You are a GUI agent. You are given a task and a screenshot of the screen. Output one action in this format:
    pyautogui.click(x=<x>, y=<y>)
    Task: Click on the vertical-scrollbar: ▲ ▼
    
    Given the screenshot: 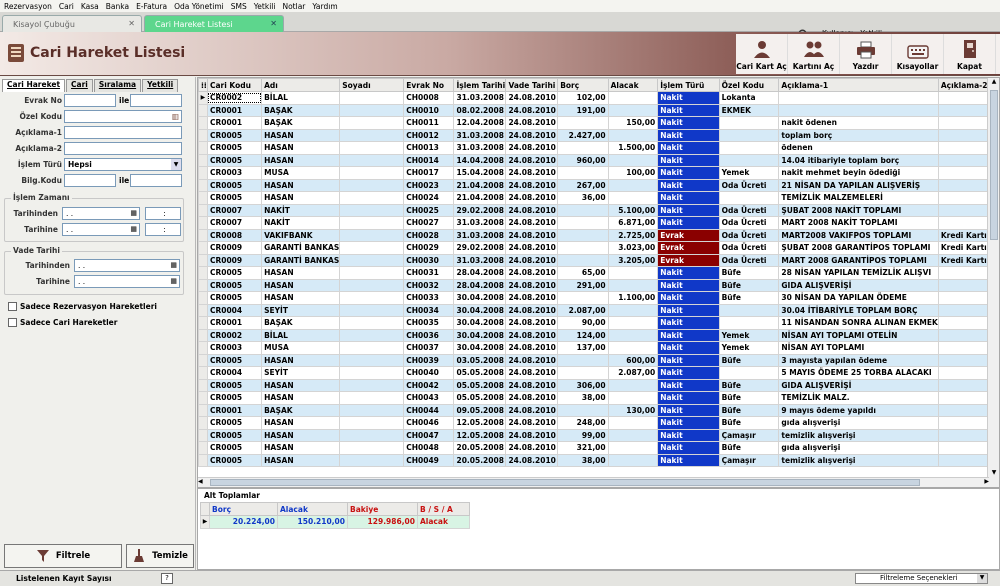 What is the action you would take?
    pyautogui.click(x=993, y=282)
    